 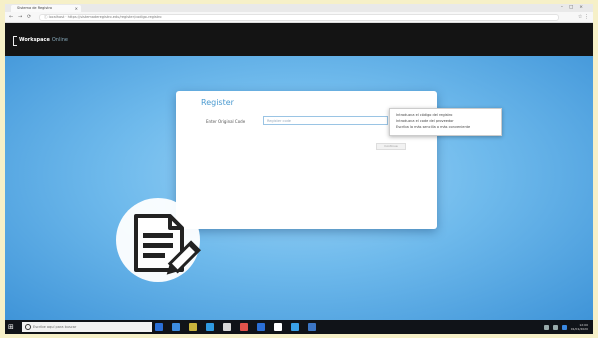 I want to click on document-pencil-icon, so click(x=158, y=240).